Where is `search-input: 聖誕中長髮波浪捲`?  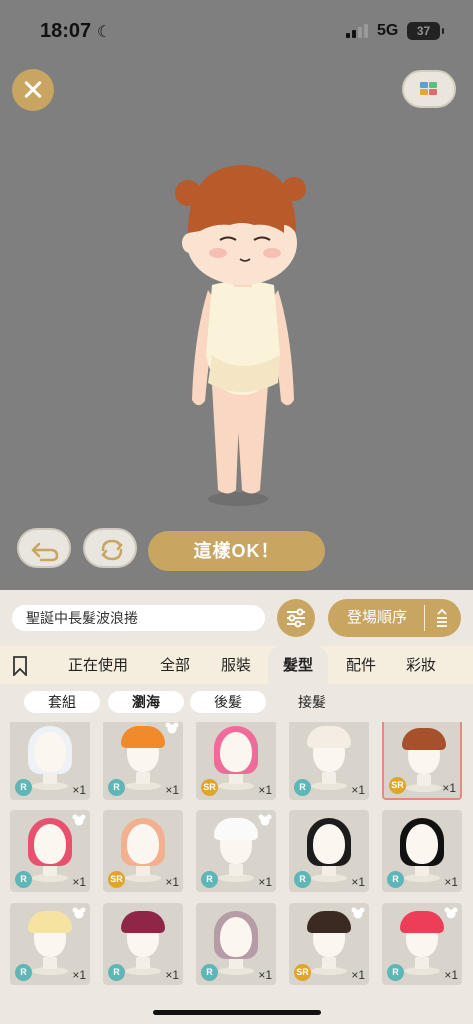 search-input: 聖誕中長髮波浪捲 is located at coordinates (138, 618).